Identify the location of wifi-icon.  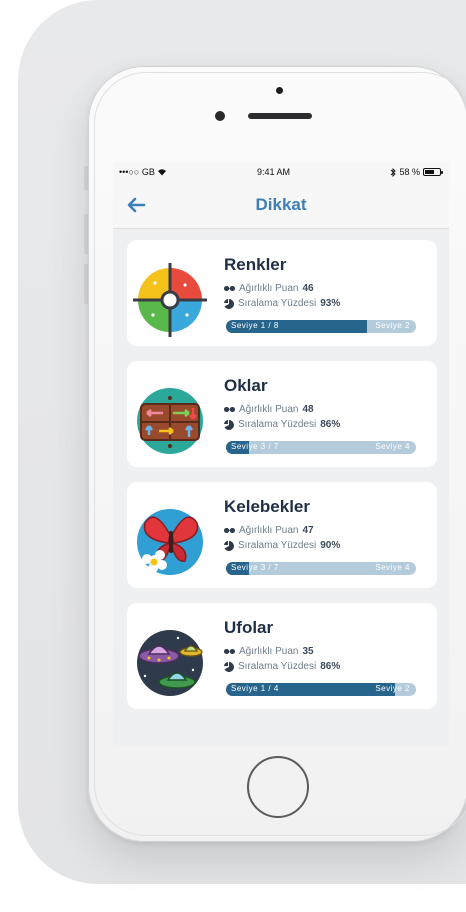
(162, 172).